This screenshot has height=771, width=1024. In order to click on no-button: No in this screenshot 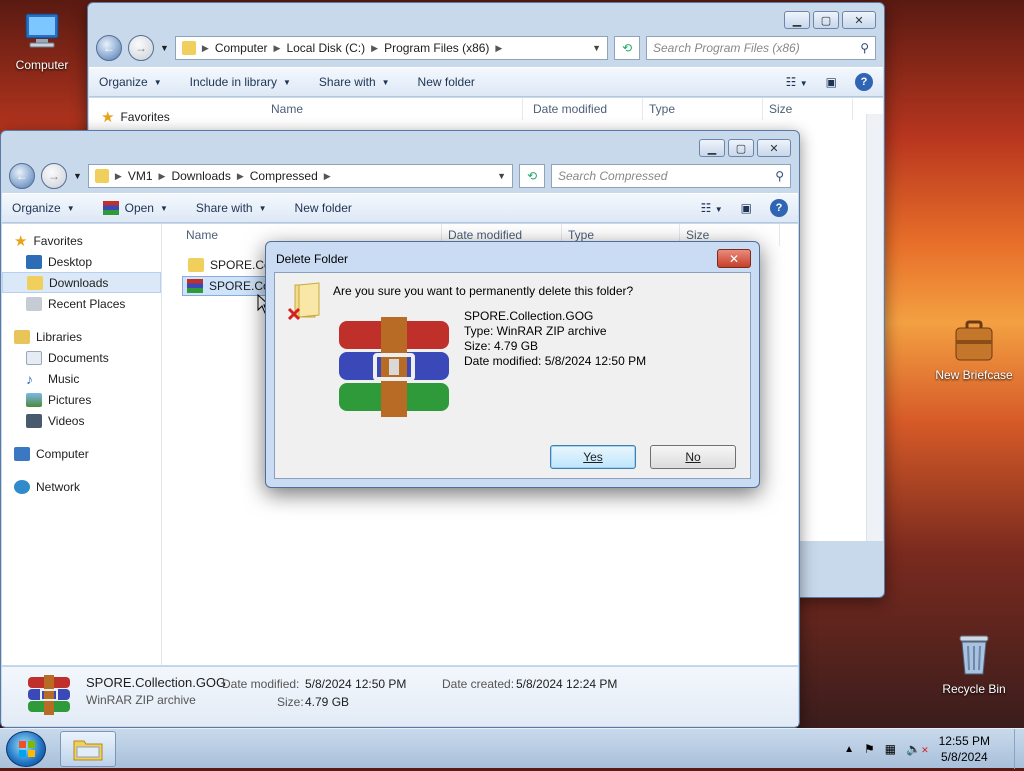, I will do `click(693, 457)`.